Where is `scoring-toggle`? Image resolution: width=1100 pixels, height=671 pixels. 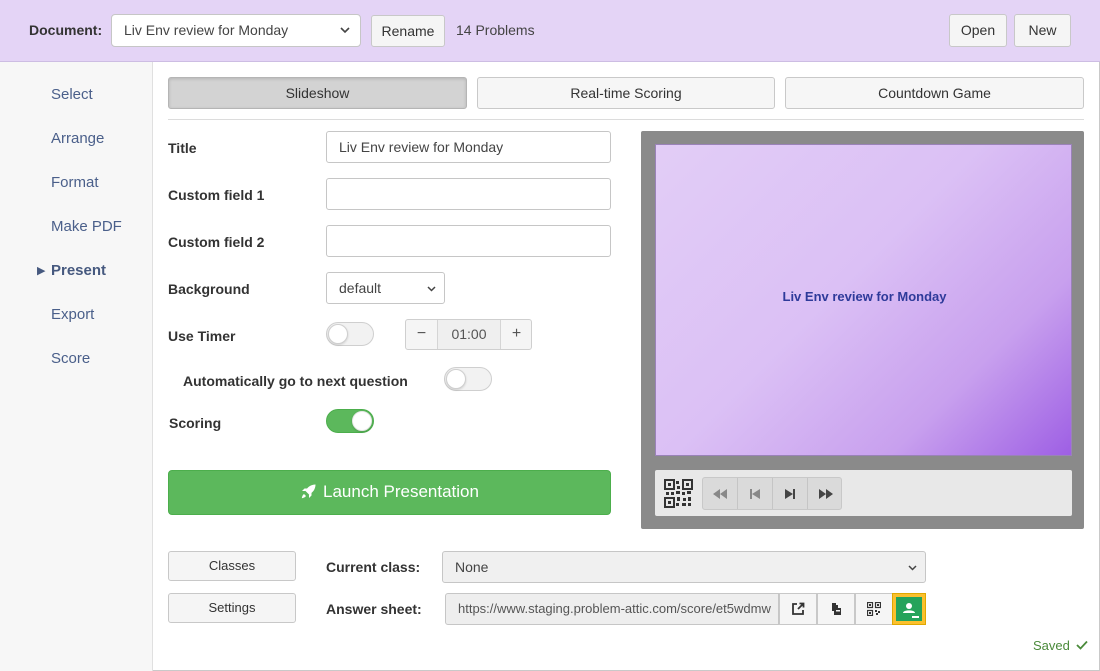 scoring-toggle is located at coordinates (350, 421).